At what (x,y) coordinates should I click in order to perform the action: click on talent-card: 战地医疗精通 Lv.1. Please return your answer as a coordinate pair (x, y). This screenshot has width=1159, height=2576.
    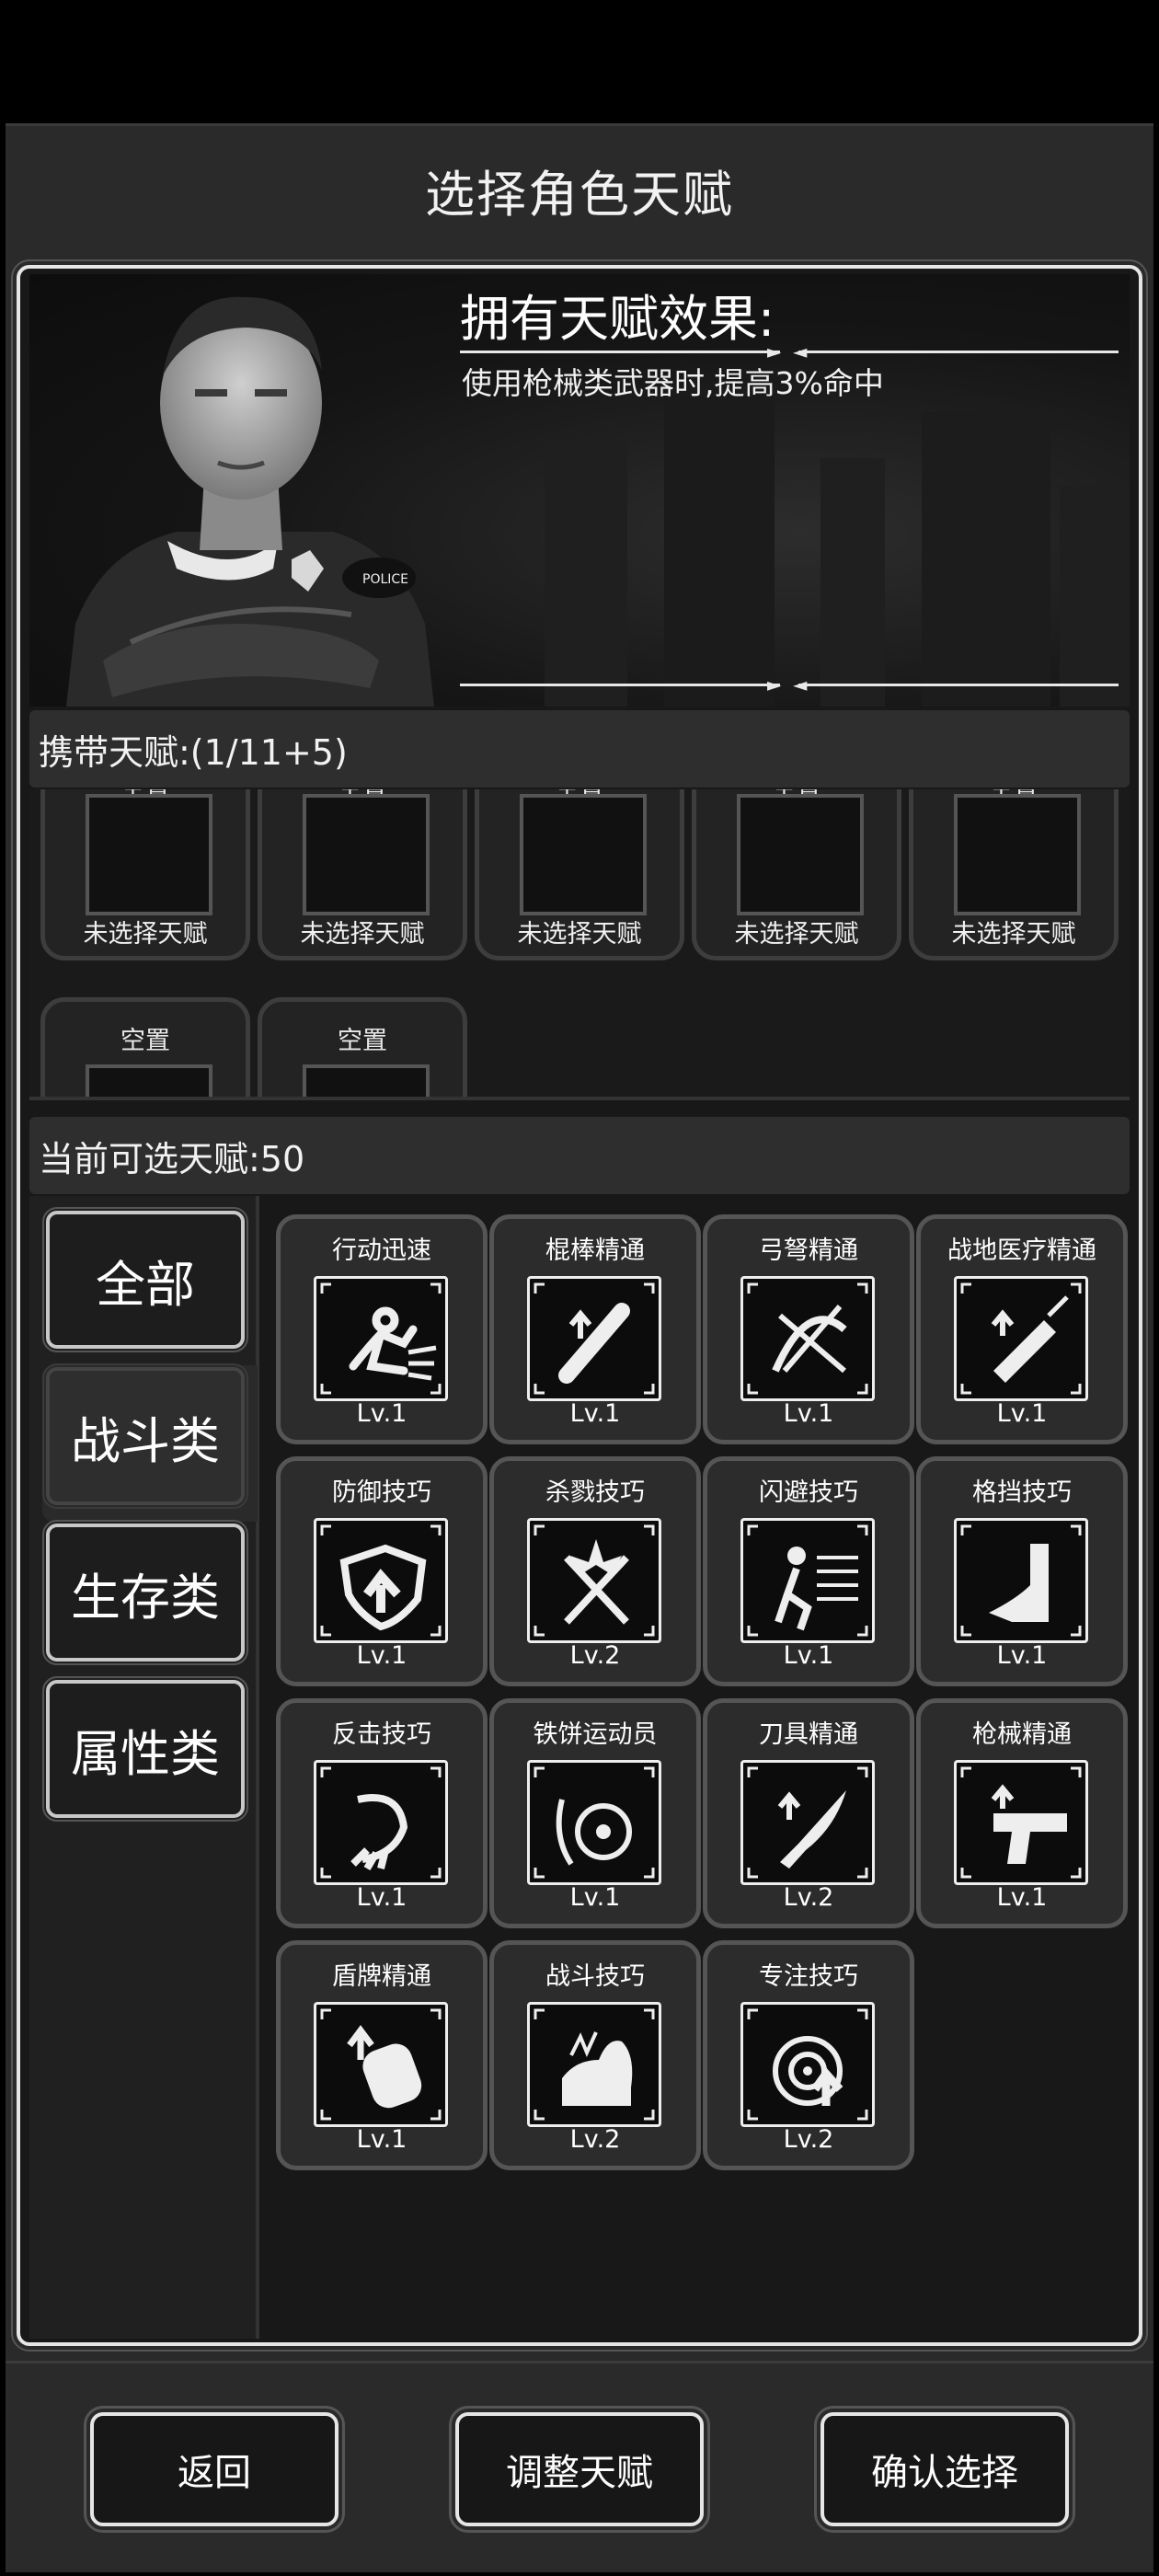
    Looking at the image, I should click on (1022, 1329).